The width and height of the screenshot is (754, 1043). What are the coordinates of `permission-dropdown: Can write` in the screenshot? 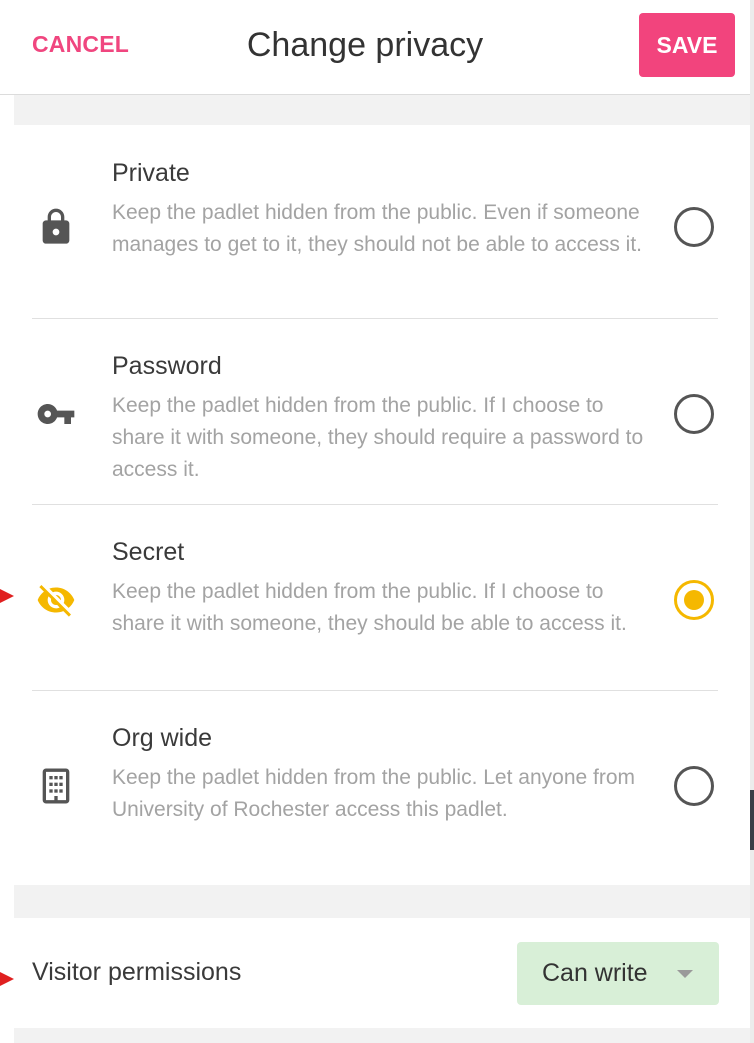 It's located at (618, 973).